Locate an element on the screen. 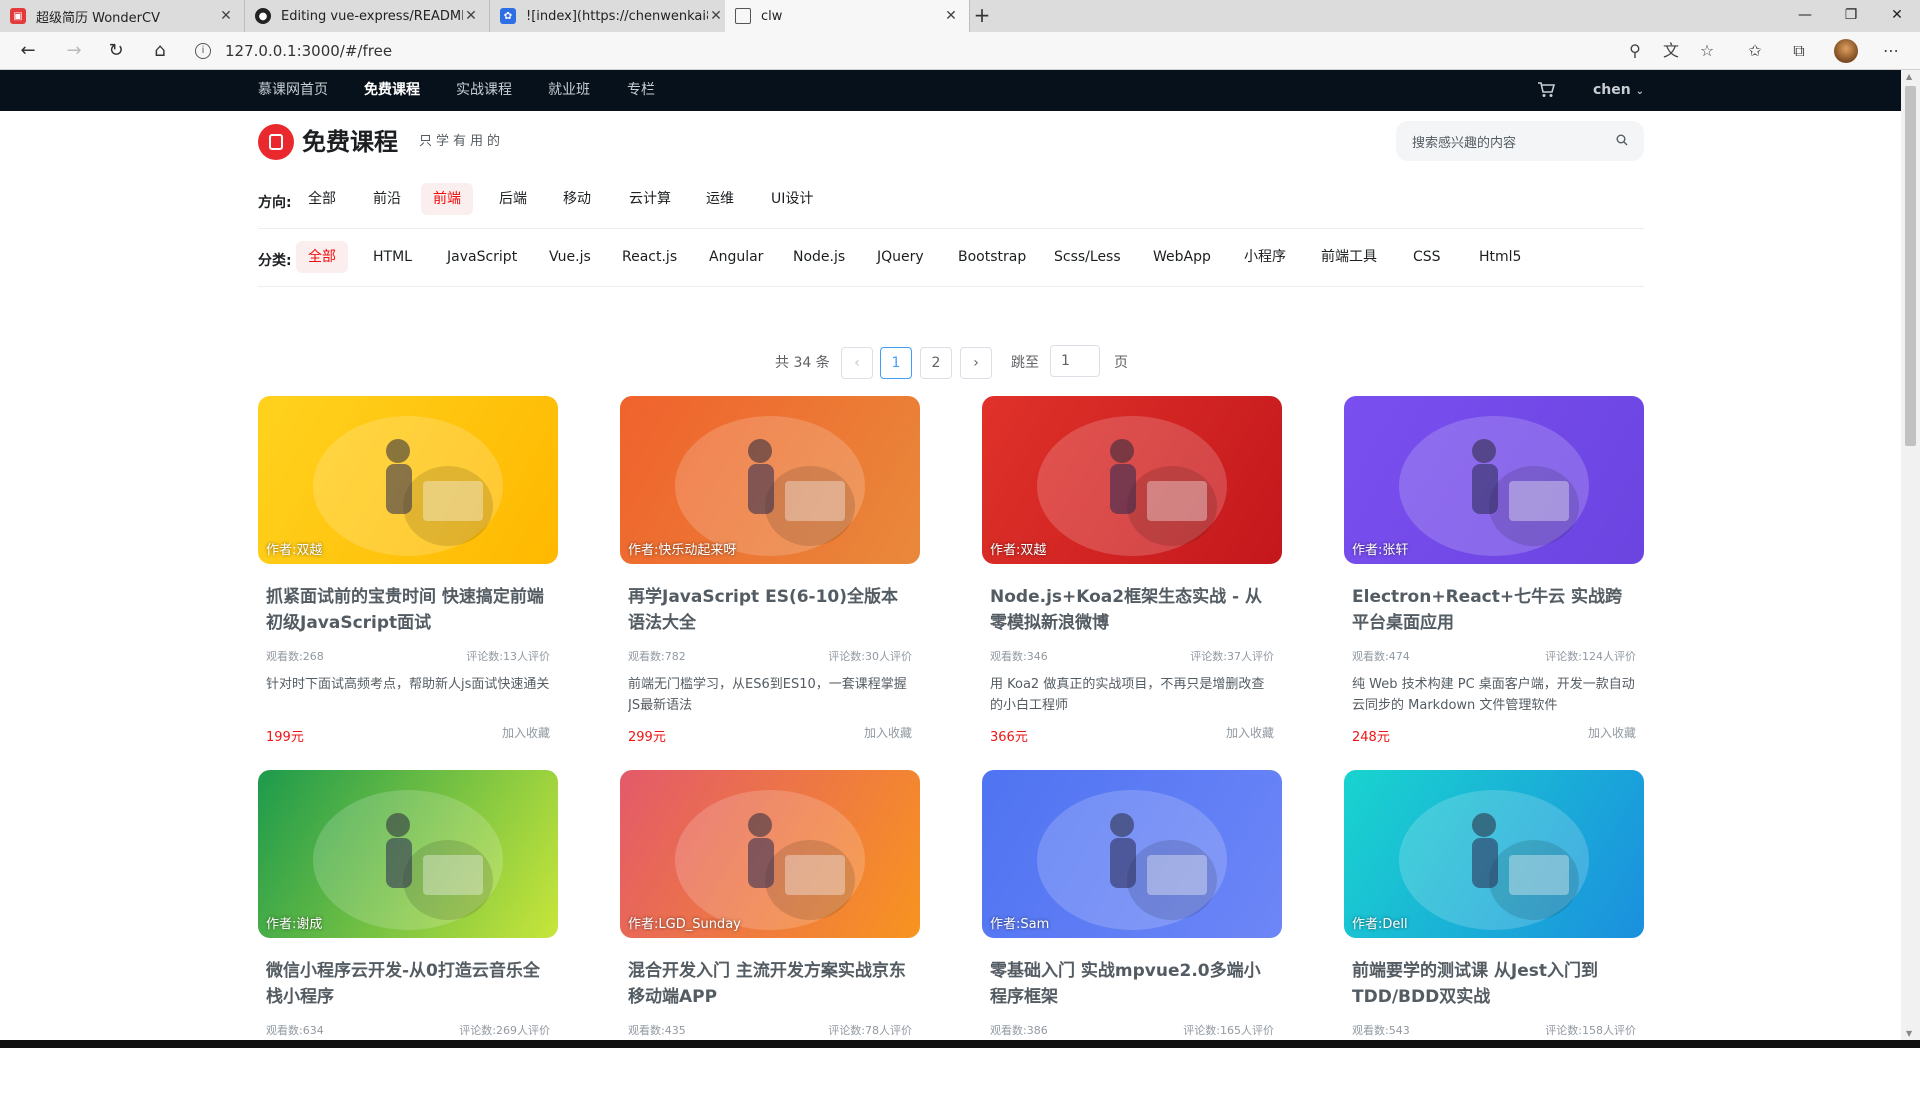 This screenshot has height=1120, width=1920. browser-tab: ▣ 超级简历 WonderCV ✕ is located at coordinates (122, 16).